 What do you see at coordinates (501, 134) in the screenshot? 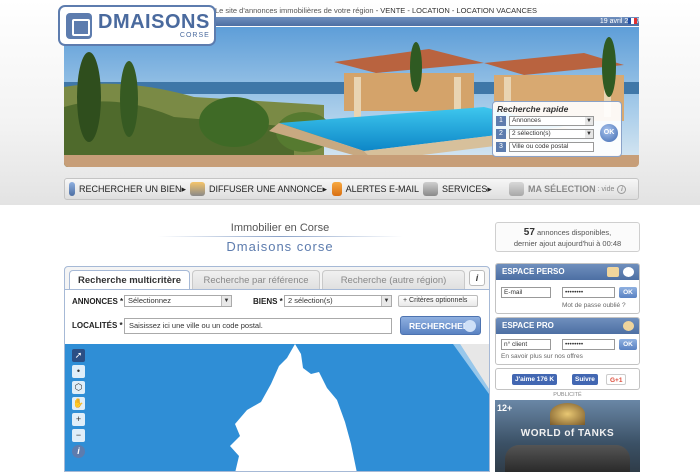
I see `step-number: 2` at bounding box center [501, 134].